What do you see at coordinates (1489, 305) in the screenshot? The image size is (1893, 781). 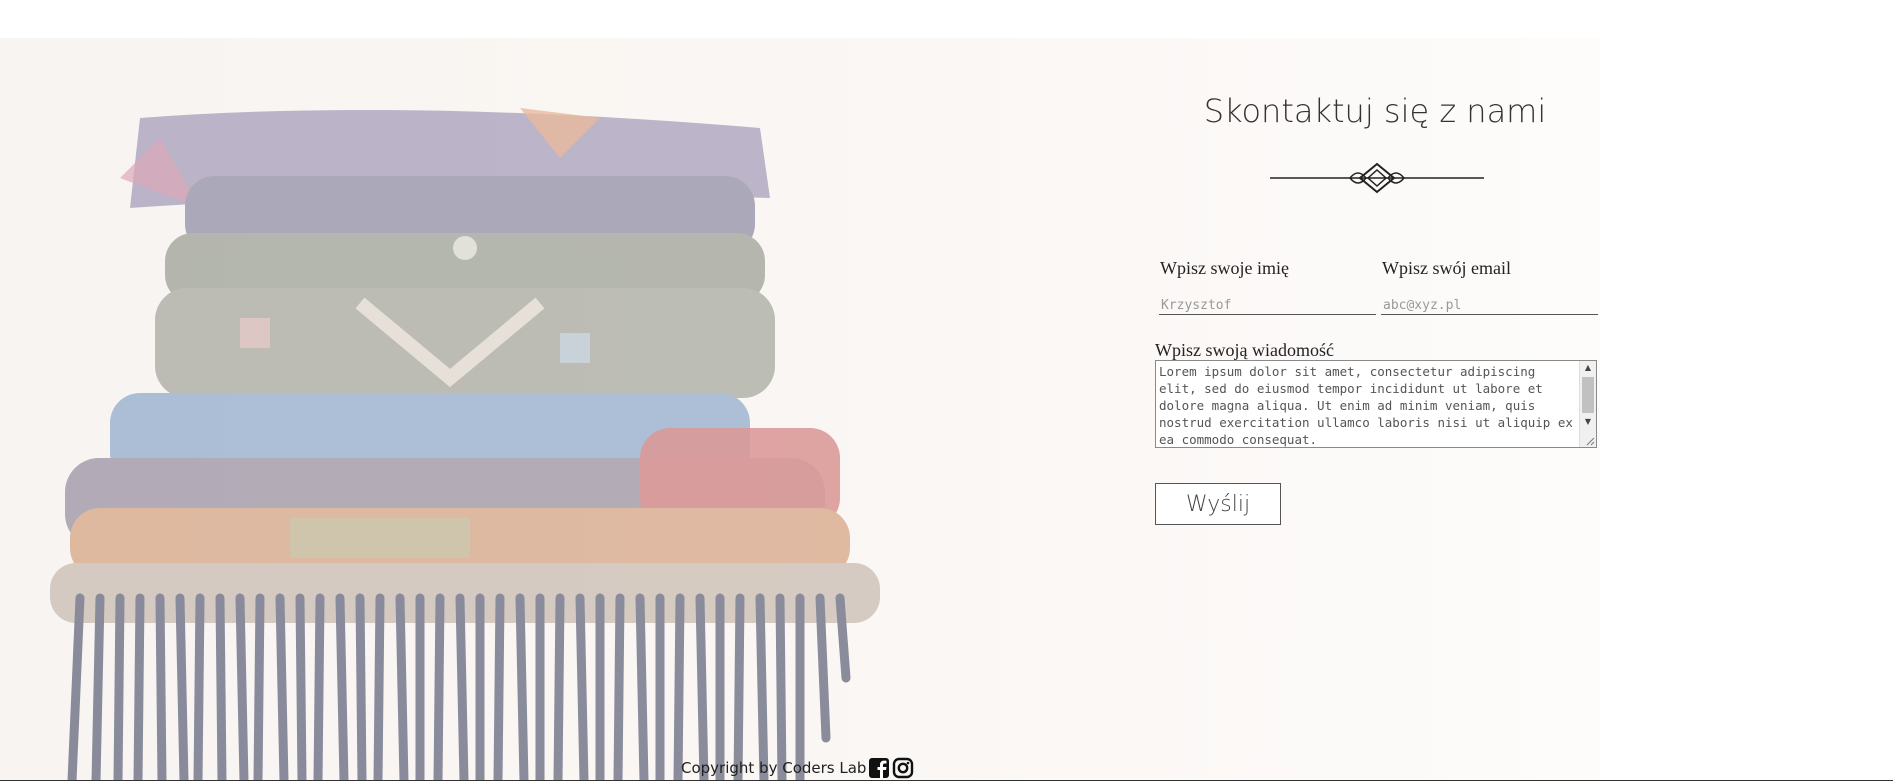 I see `email-input` at bounding box center [1489, 305].